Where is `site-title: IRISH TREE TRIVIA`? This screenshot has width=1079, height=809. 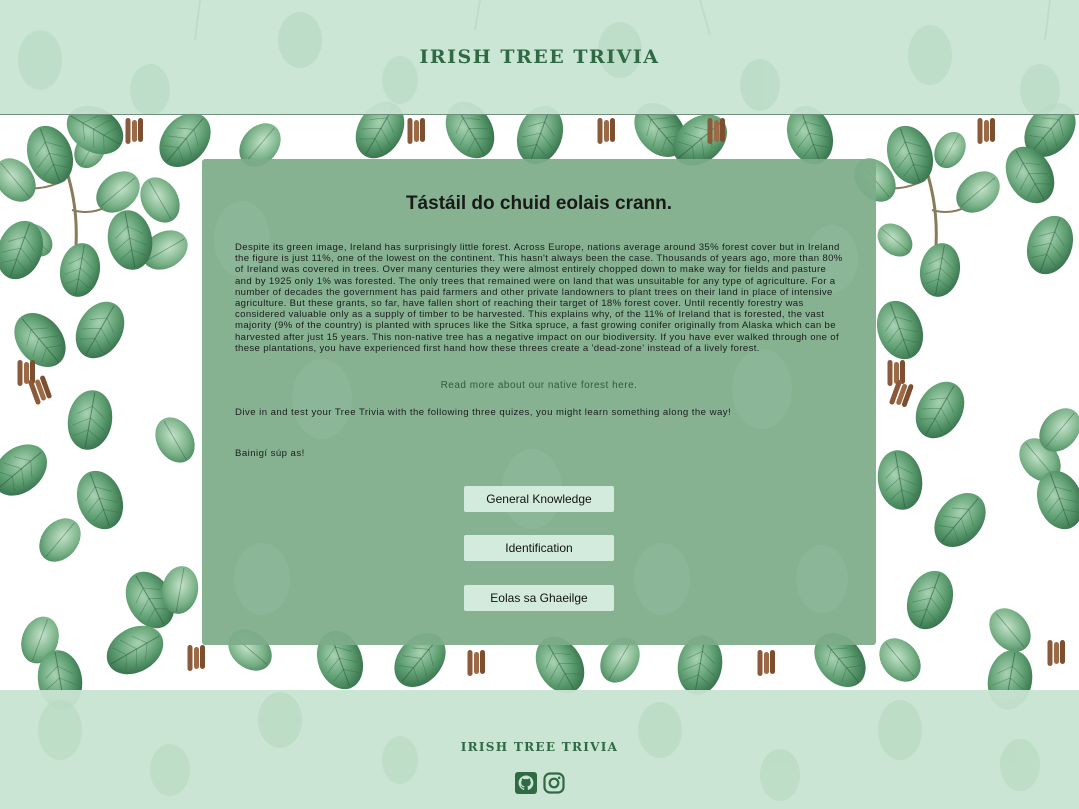
site-title: IRISH TREE TRIVIA is located at coordinates (539, 57).